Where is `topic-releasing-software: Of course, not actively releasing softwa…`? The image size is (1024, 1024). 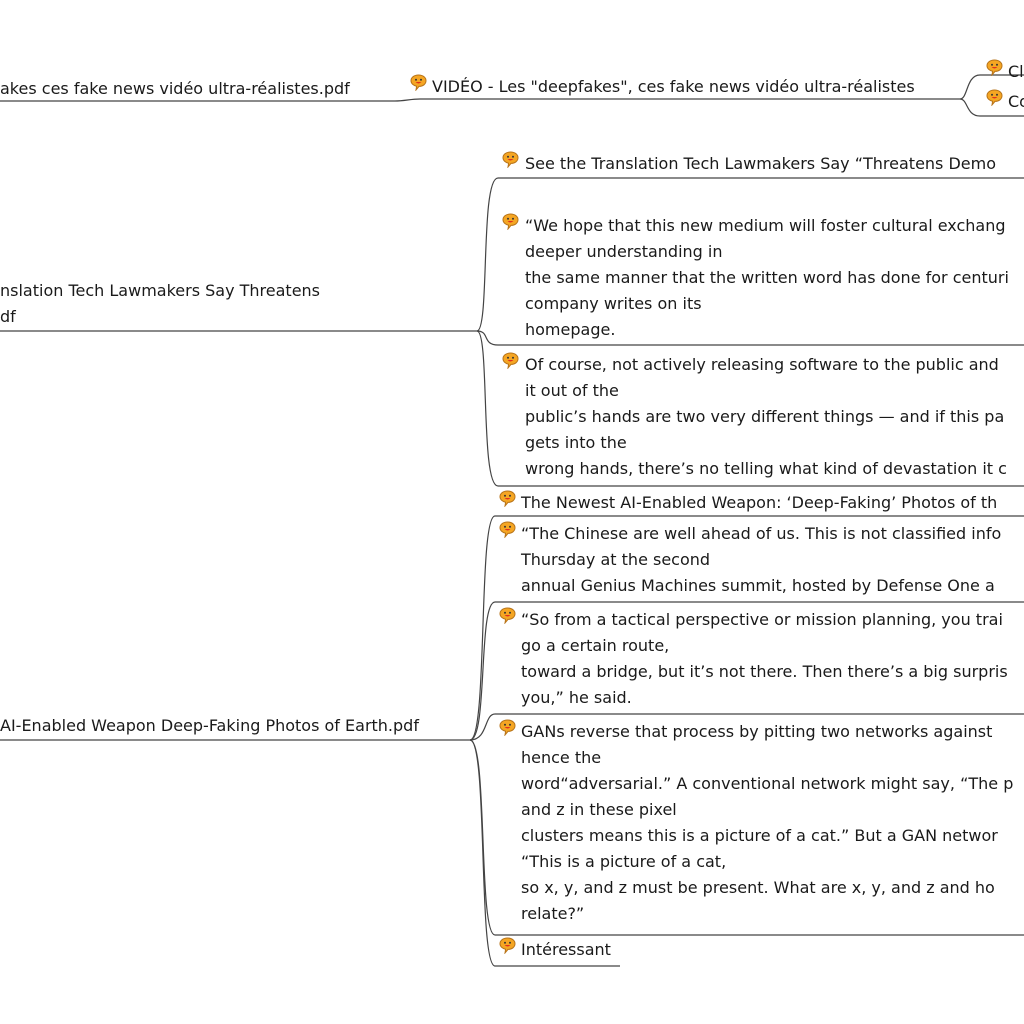 topic-releasing-software: Of course, not actively releasing softwa… is located at coordinates (766, 417).